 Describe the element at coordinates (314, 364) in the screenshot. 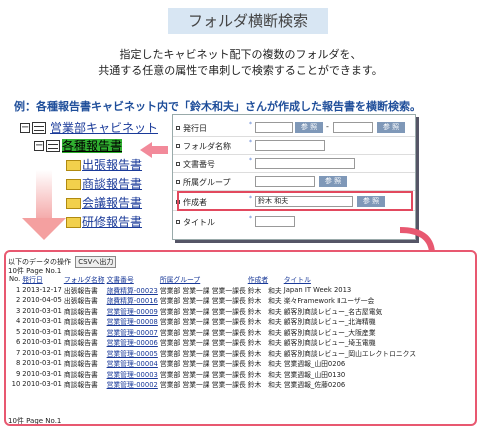

I see `cell-title: 営業週報_山田0206` at that location.